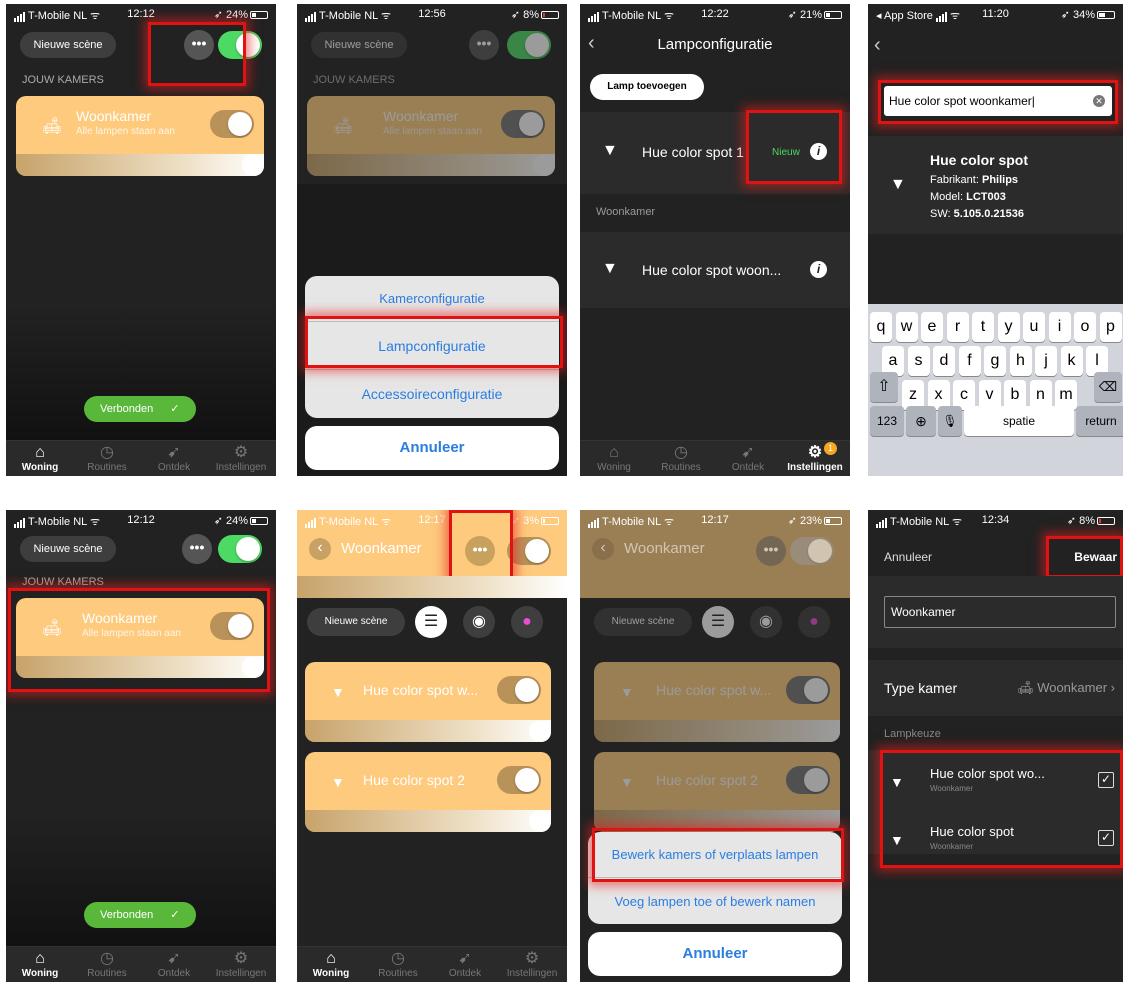  Describe the element at coordinates (950, 421) in the screenshot. I see `mic-icon: 🎙` at that location.